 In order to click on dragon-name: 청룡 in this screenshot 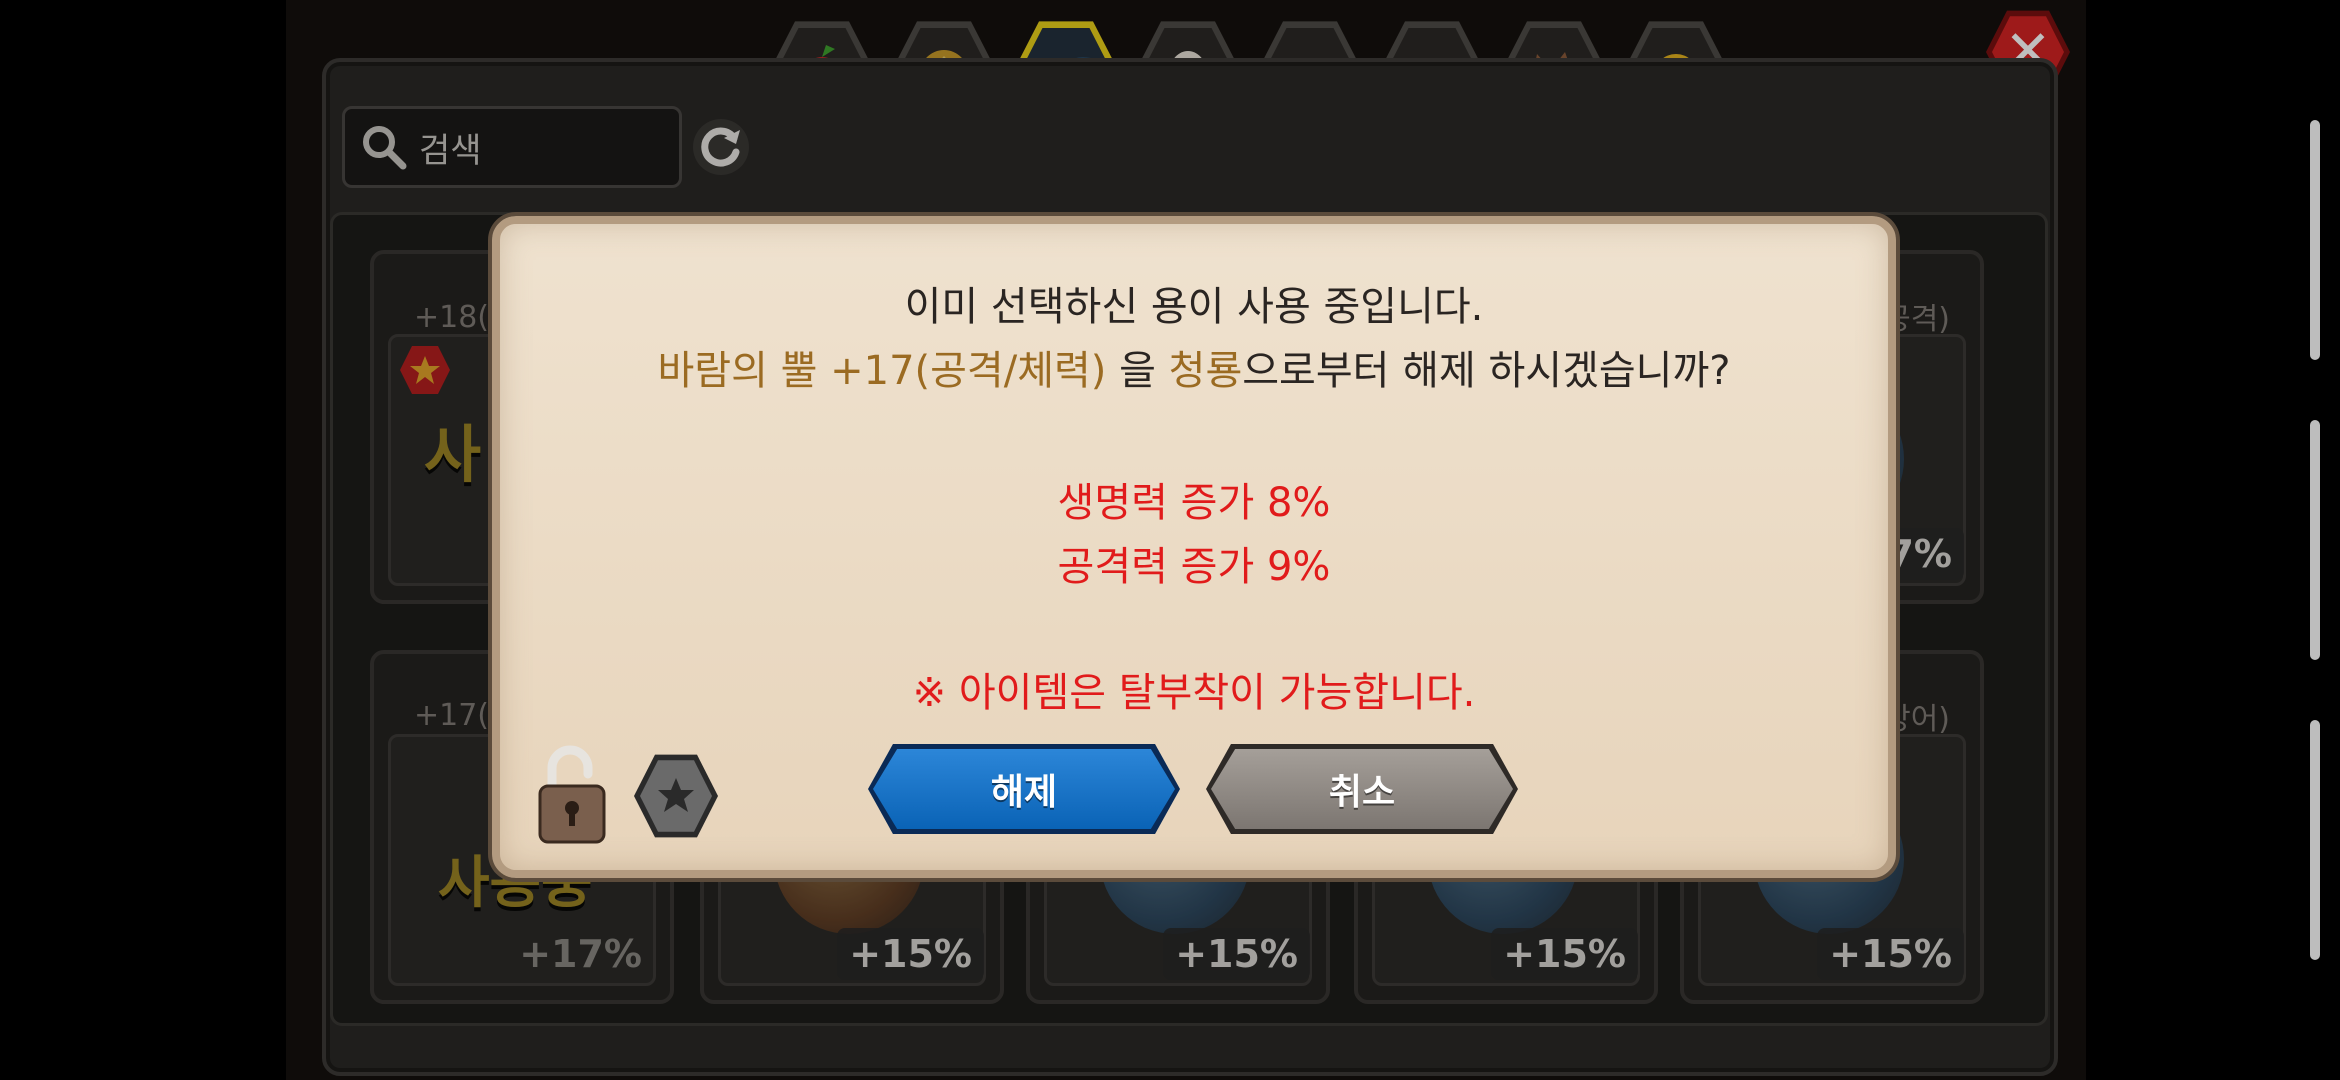, I will do `click(1205, 371)`.